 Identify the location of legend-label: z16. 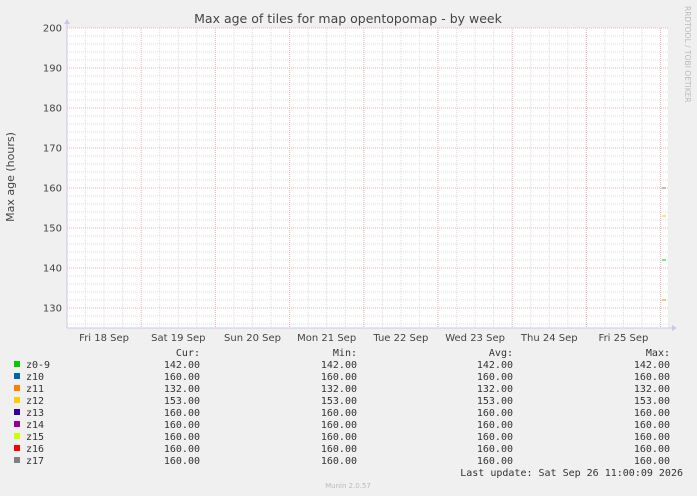
(35, 449).